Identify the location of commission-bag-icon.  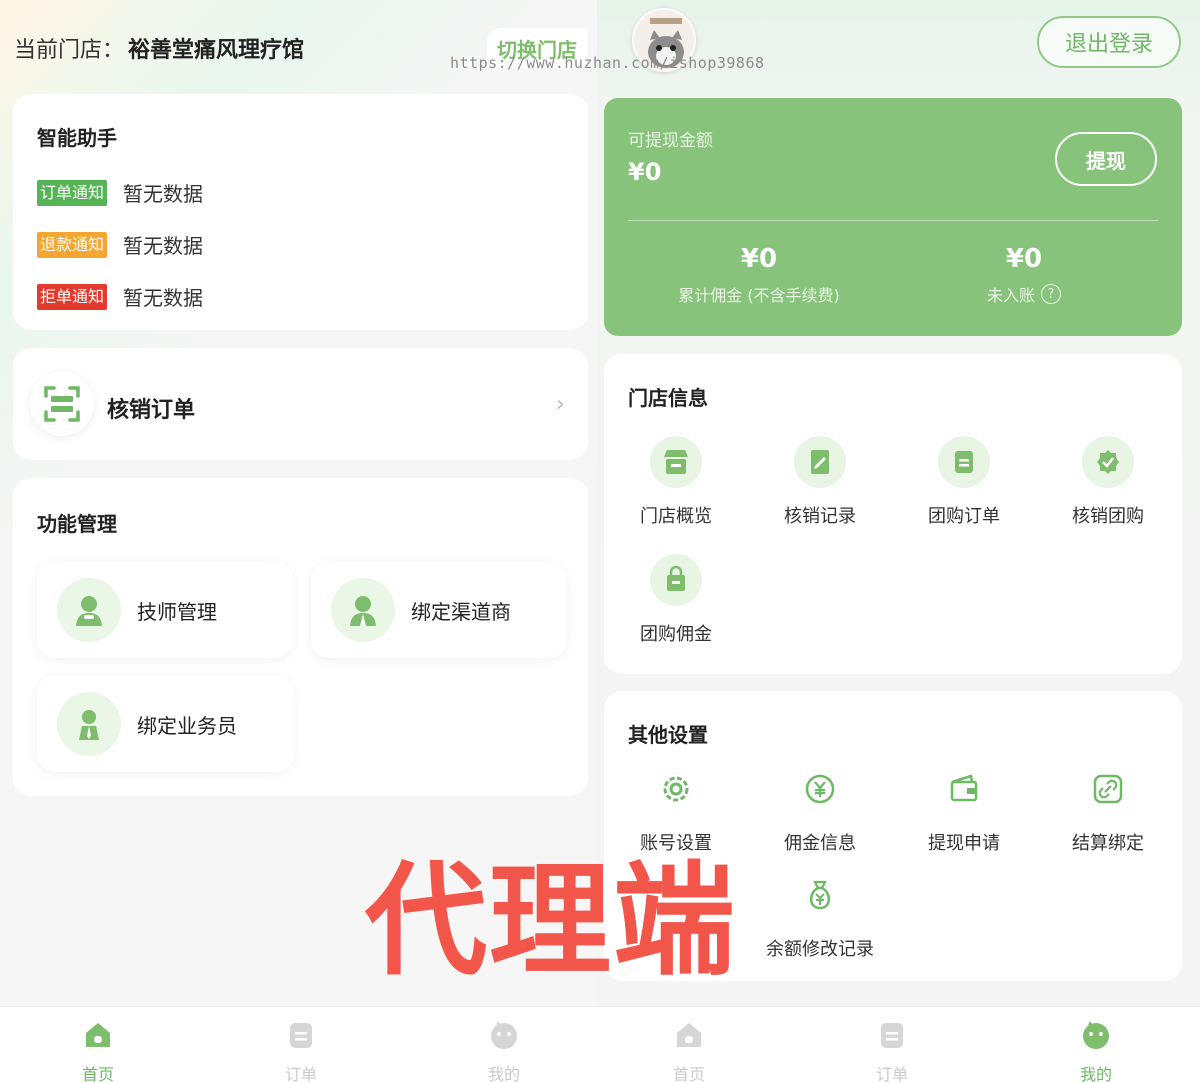
(676, 580).